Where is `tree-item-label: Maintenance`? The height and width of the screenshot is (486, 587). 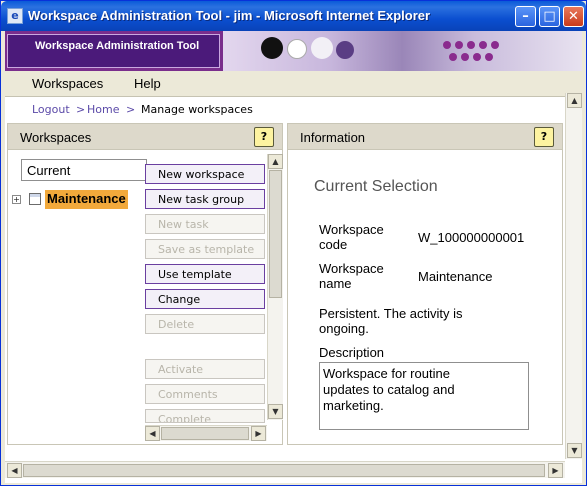
tree-item-label: Maintenance is located at coordinates (86, 199).